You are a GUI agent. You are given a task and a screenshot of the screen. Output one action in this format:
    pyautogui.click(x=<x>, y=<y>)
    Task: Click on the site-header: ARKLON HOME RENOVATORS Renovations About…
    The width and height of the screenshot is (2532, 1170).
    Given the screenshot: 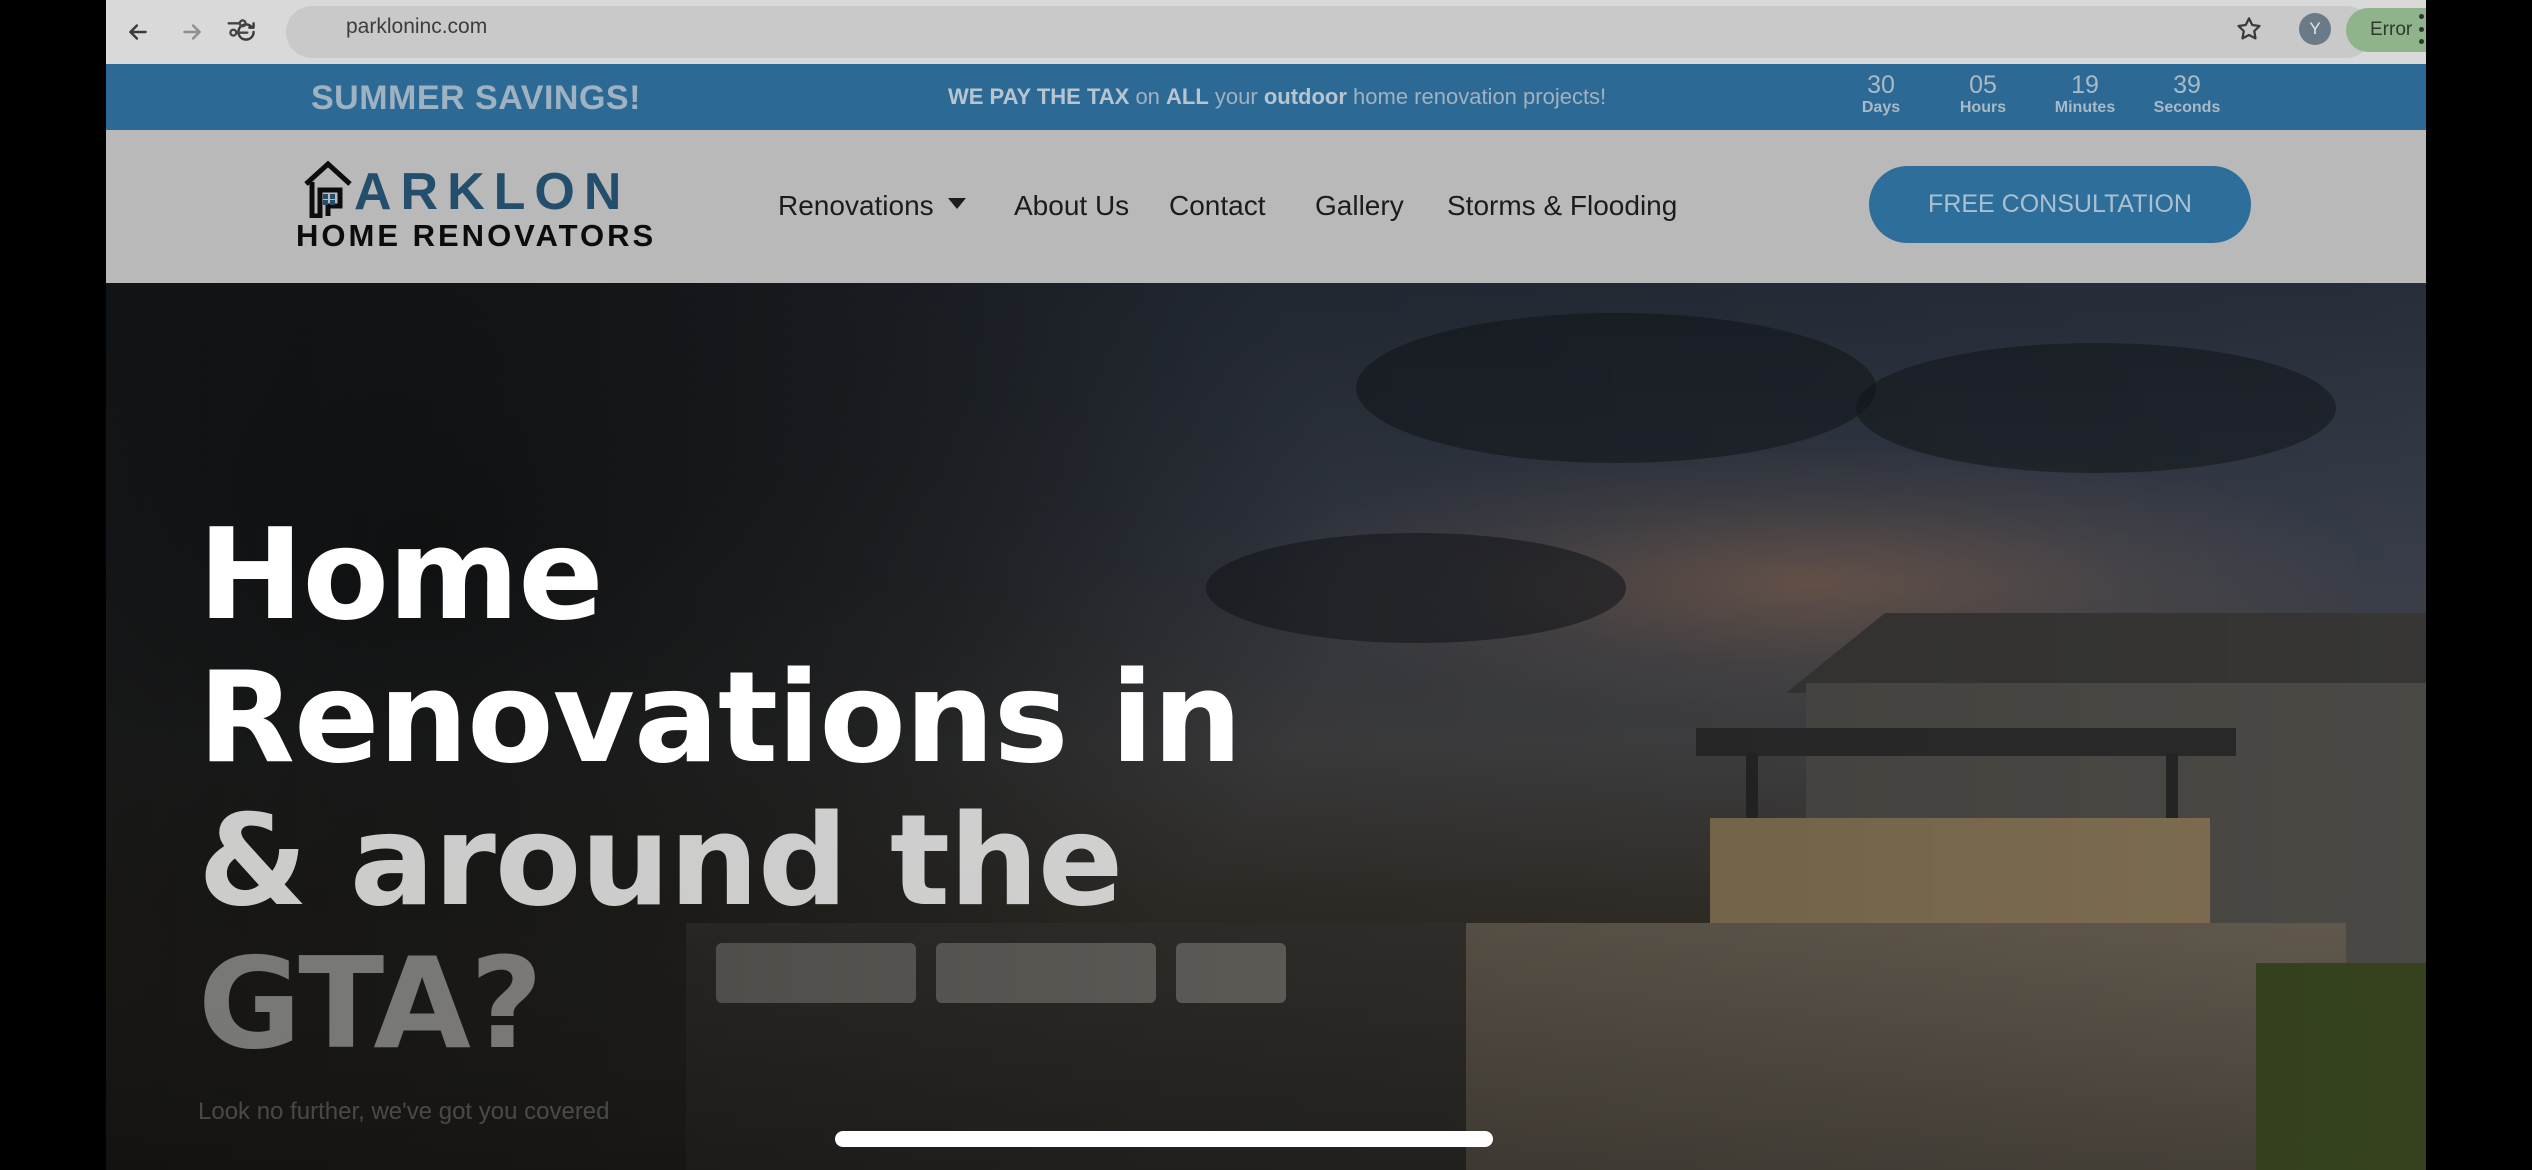 What is the action you would take?
    pyautogui.click(x=1266, y=206)
    